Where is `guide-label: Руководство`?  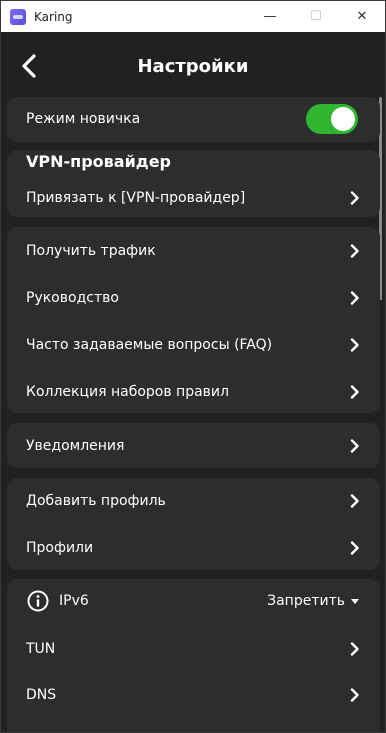 guide-label: Руководство is located at coordinates (72, 298).